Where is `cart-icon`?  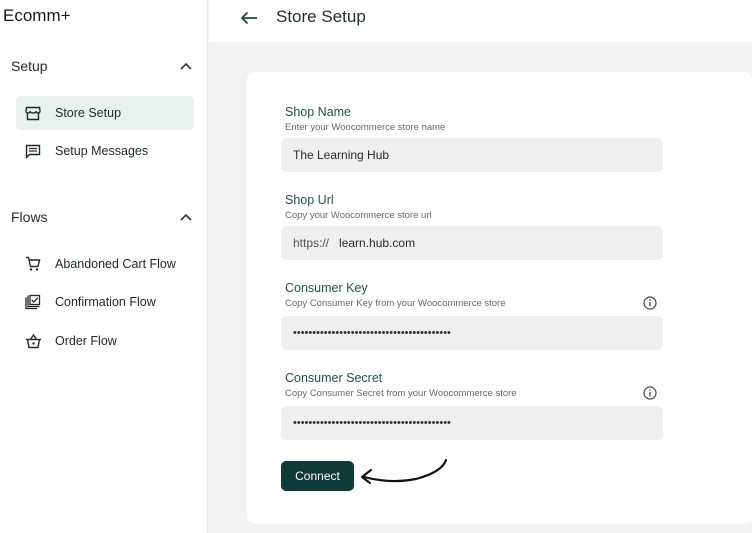 cart-icon is located at coordinates (33, 264).